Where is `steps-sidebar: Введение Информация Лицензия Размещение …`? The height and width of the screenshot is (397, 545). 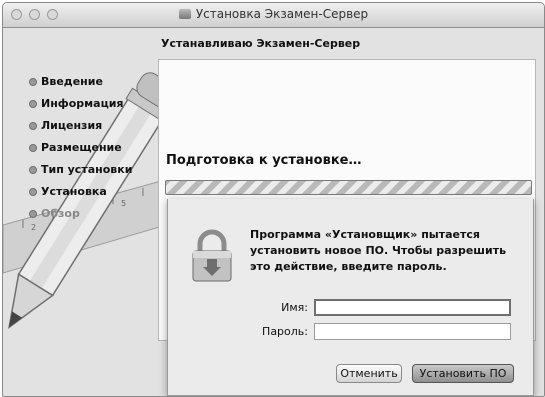
steps-sidebar: Введение Информация Лицензия Размещение … is located at coordinates (80, 152).